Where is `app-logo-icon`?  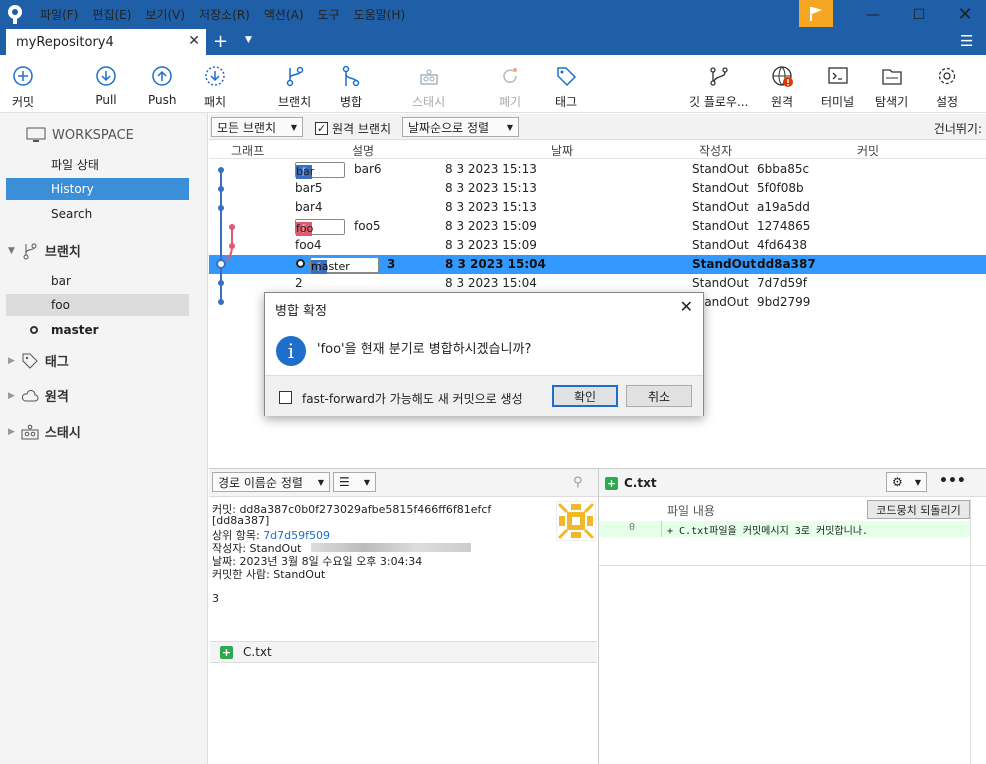 app-logo-icon is located at coordinates (15, 14).